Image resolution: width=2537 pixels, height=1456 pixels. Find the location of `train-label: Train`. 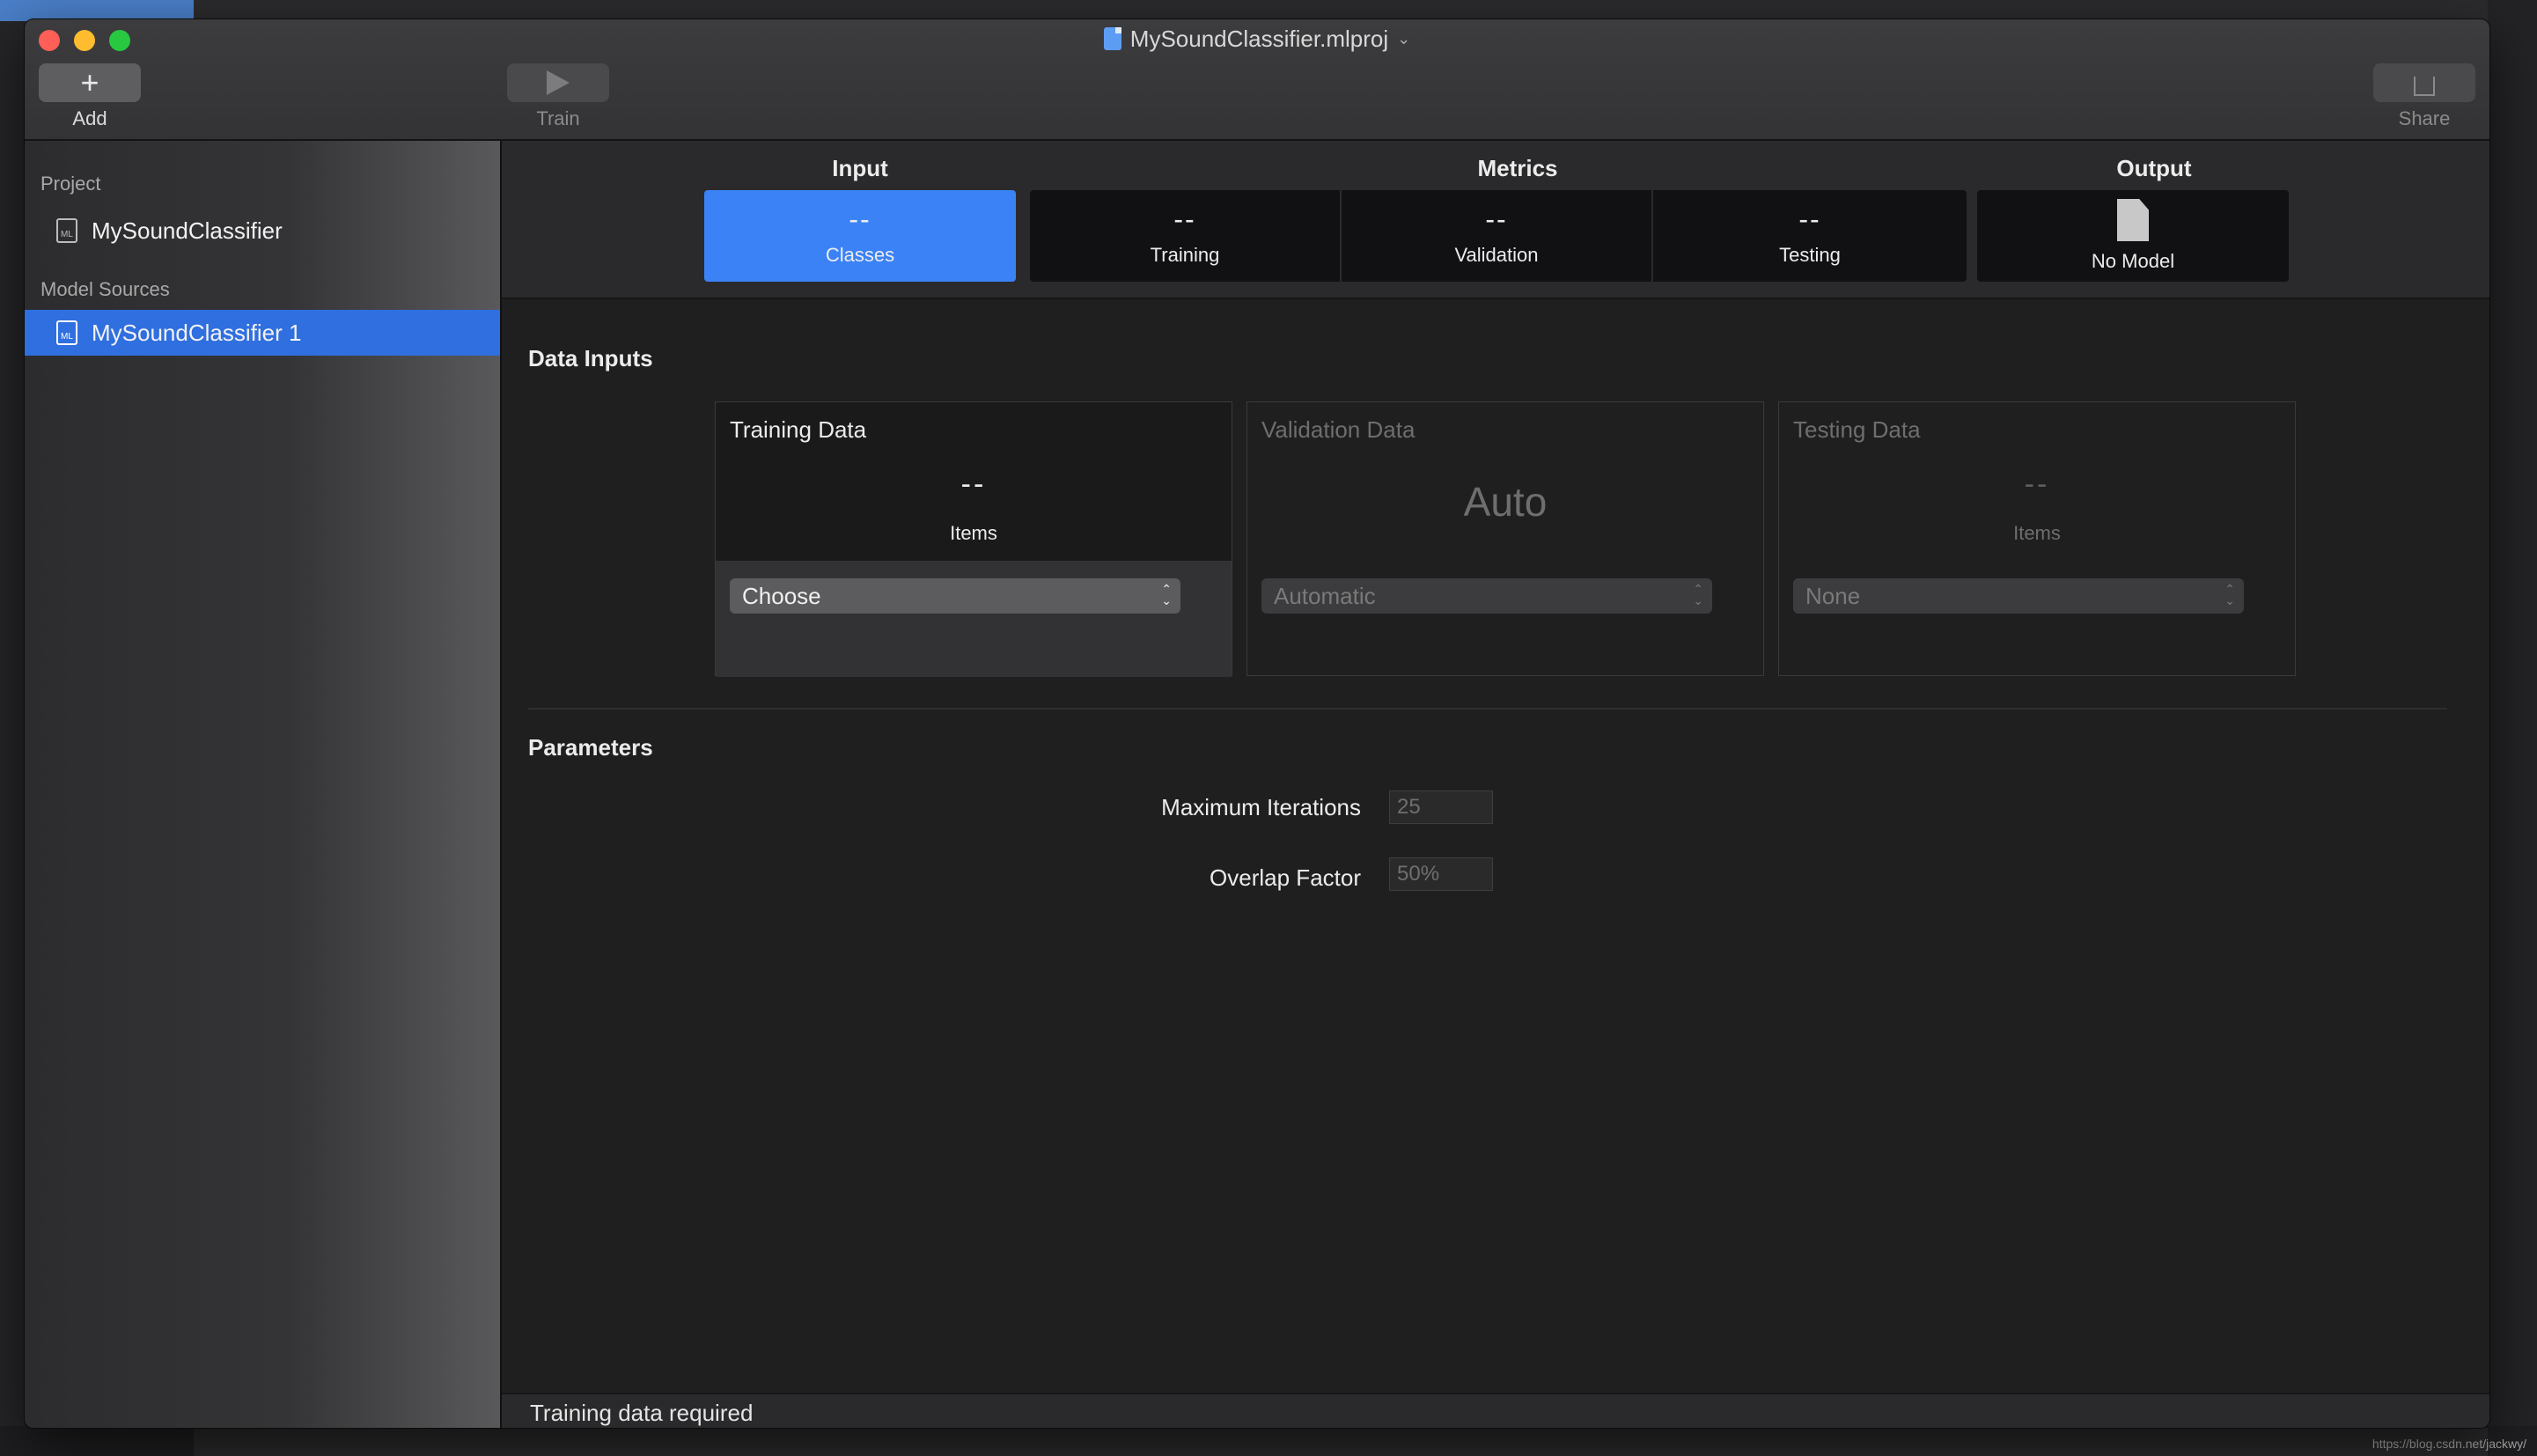

train-label: Train is located at coordinates (558, 118).